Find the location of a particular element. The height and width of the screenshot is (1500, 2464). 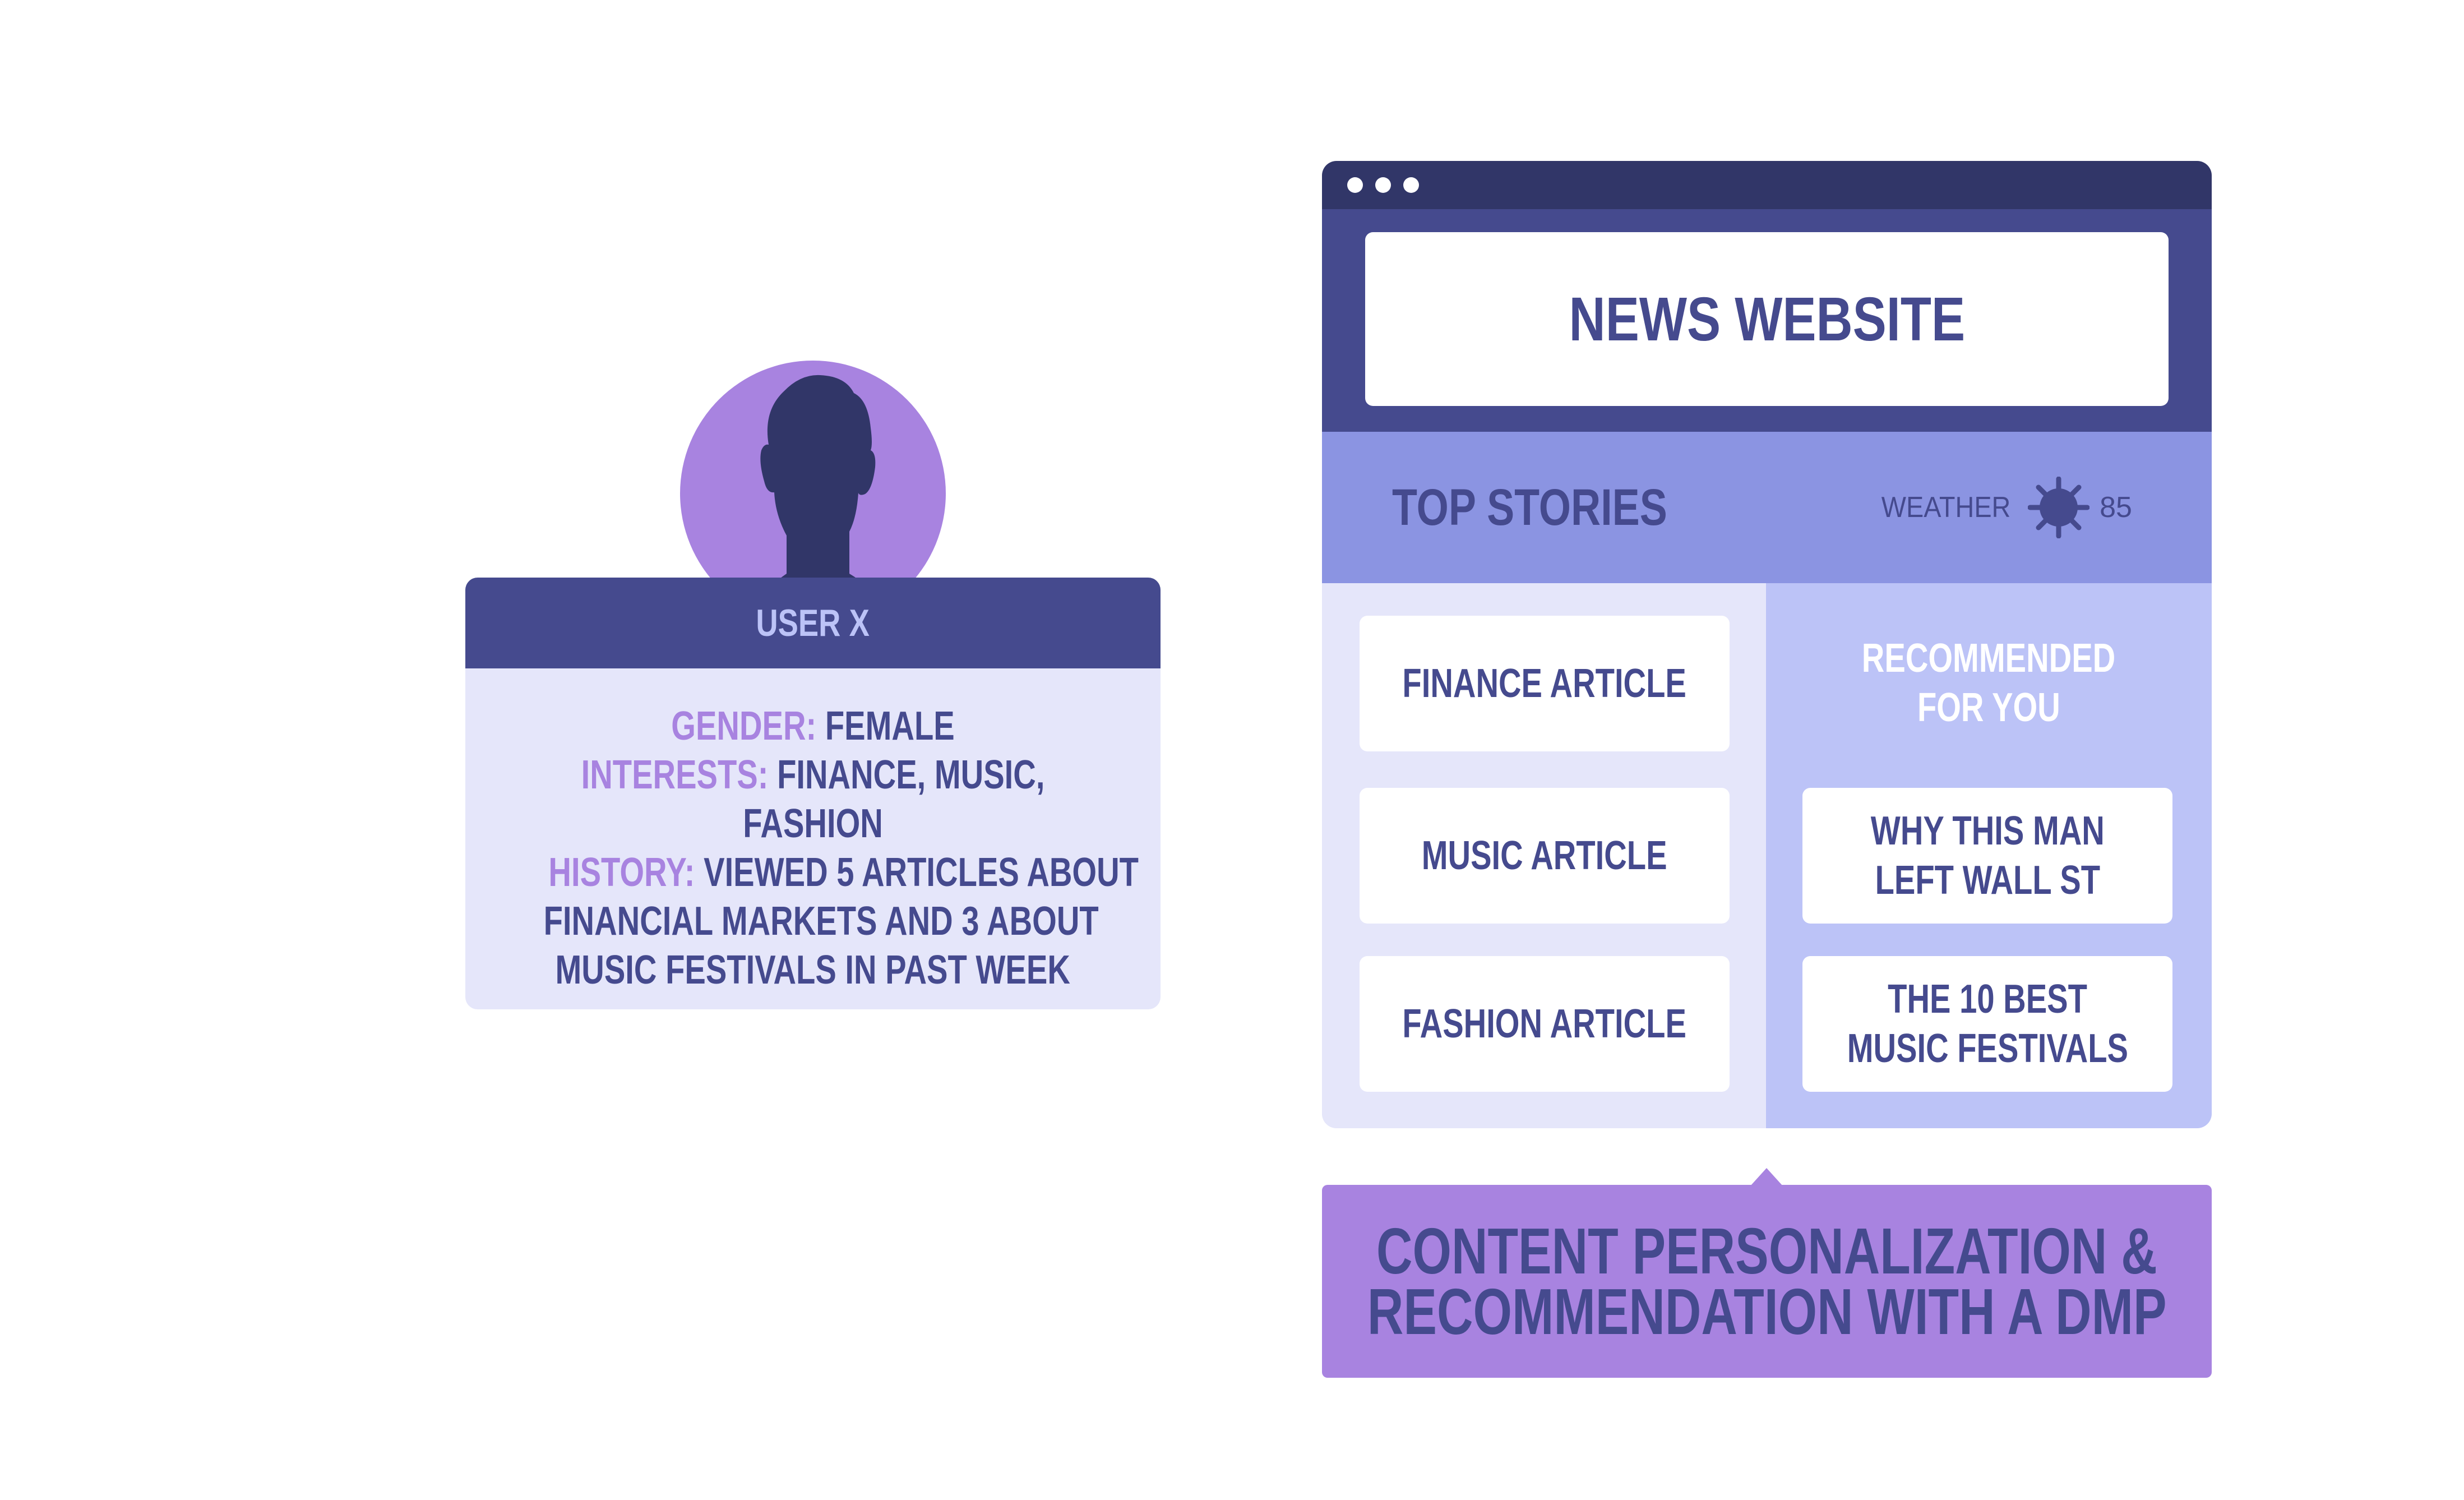

article-title-line: THE 10 BEST is located at coordinates (1987, 999).